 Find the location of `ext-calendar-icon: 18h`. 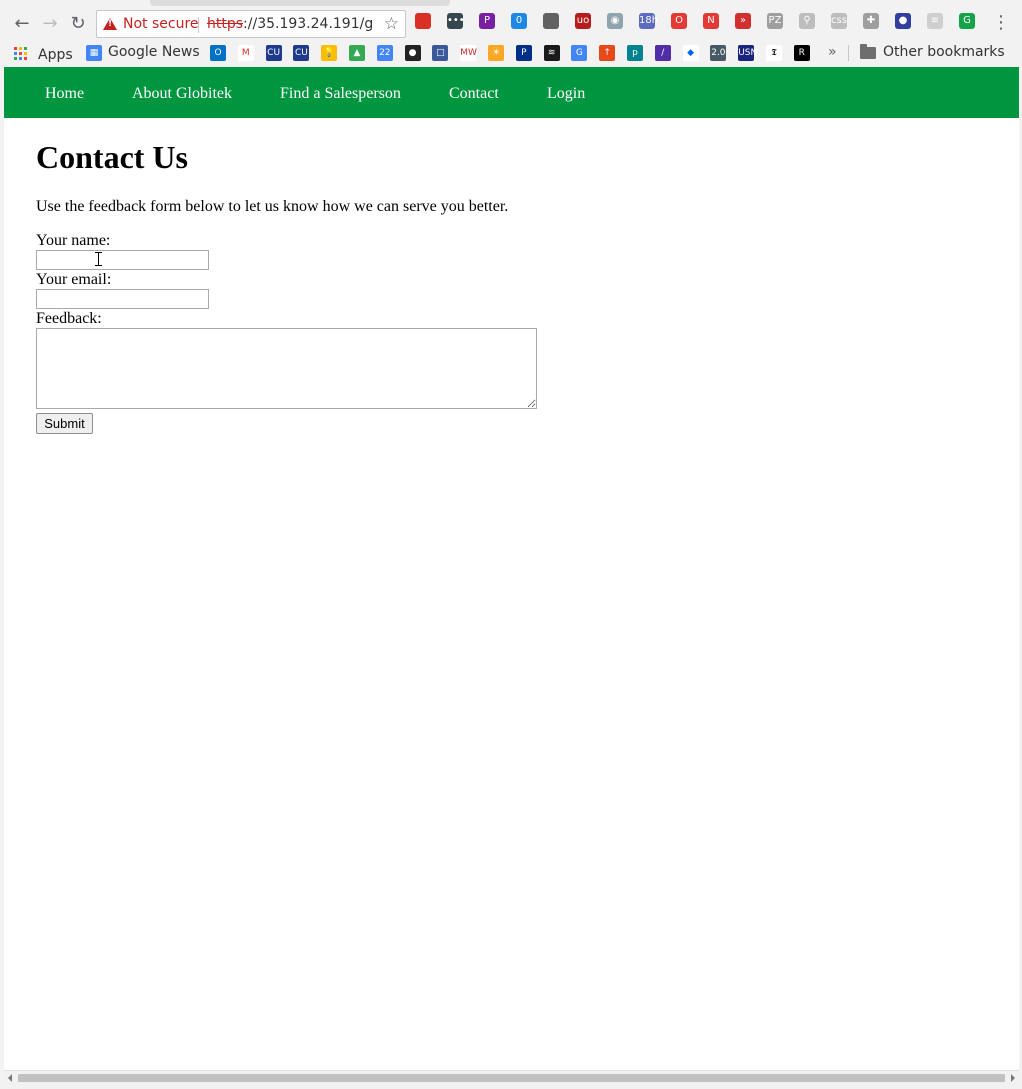

ext-calendar-icon: 18h is located at coordinates (648, 21).